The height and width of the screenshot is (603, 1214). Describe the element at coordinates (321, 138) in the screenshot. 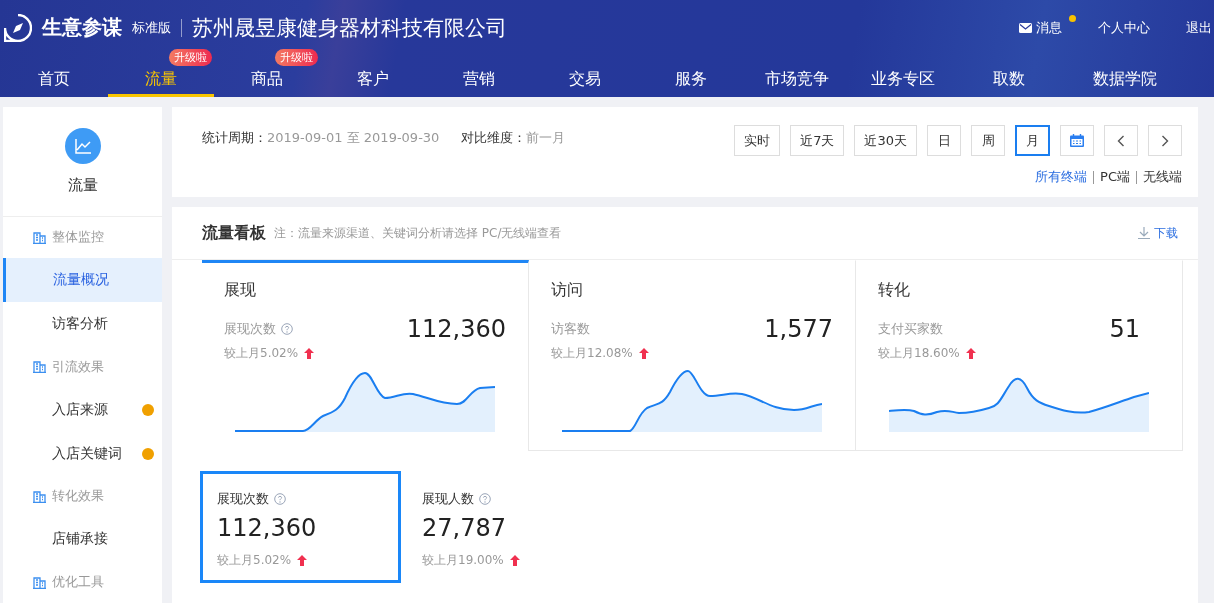

I see `period-text: 统计周期：2019-09-01 至 2019-09-30` at that location.